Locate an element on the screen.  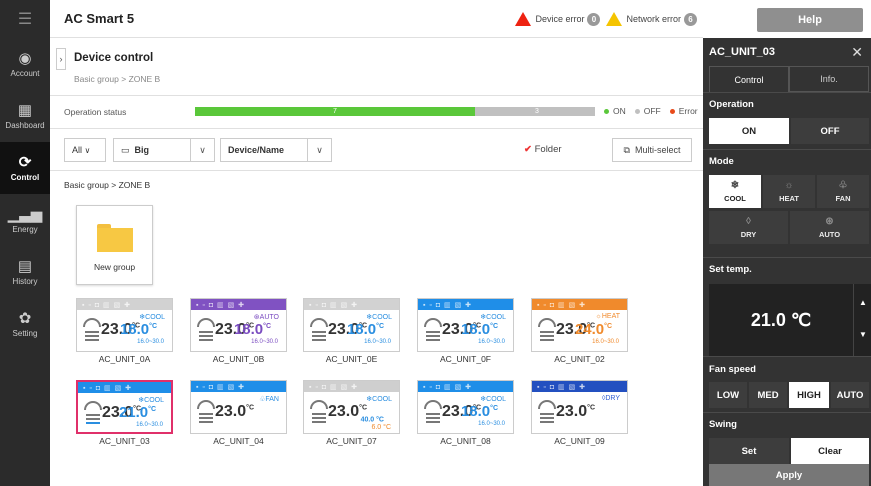
account-icon: ◉ is located at coordinates (25, 58).